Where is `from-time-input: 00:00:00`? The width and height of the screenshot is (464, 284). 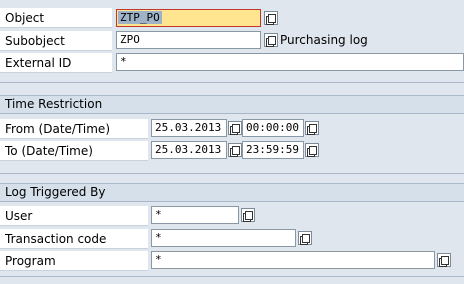
from-time-input: 00:00:00 is located at coordinates (273, 128).